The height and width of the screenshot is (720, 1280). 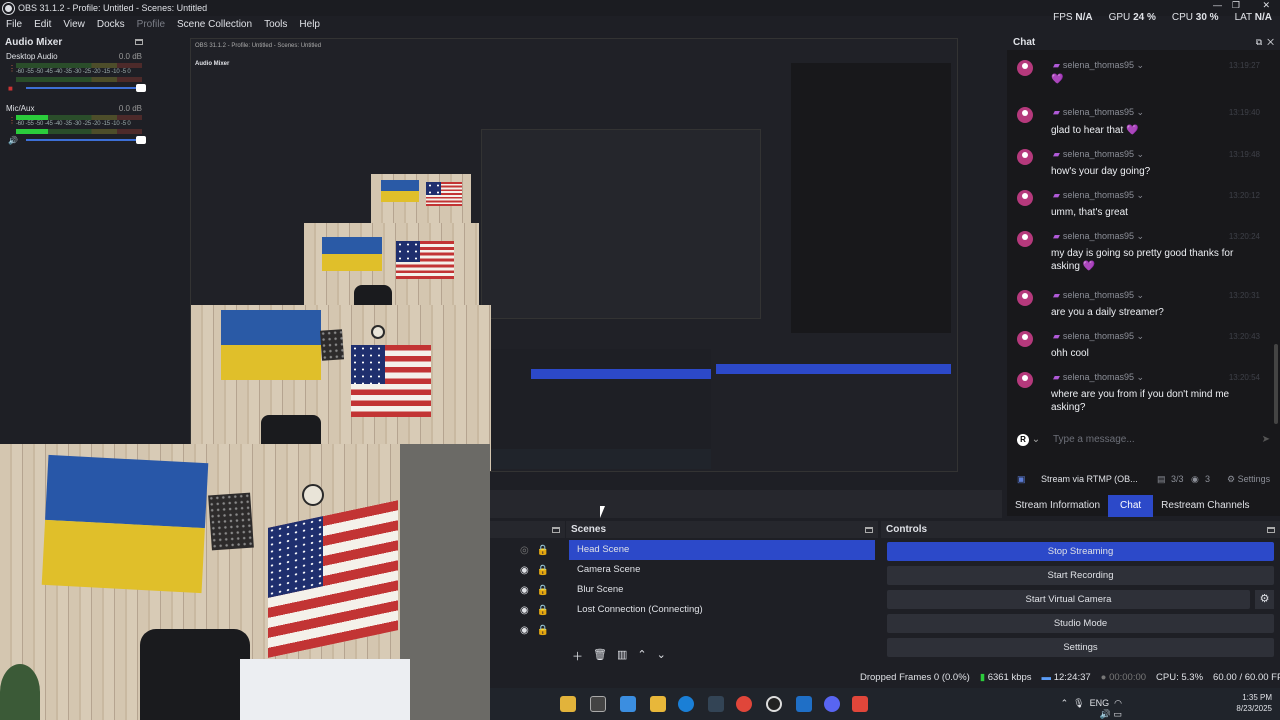 What do you see at coordinates (1254, 697) in the screenshot?
I see `clock-time: 1:35 PM` at bounding box center [1254, 697].